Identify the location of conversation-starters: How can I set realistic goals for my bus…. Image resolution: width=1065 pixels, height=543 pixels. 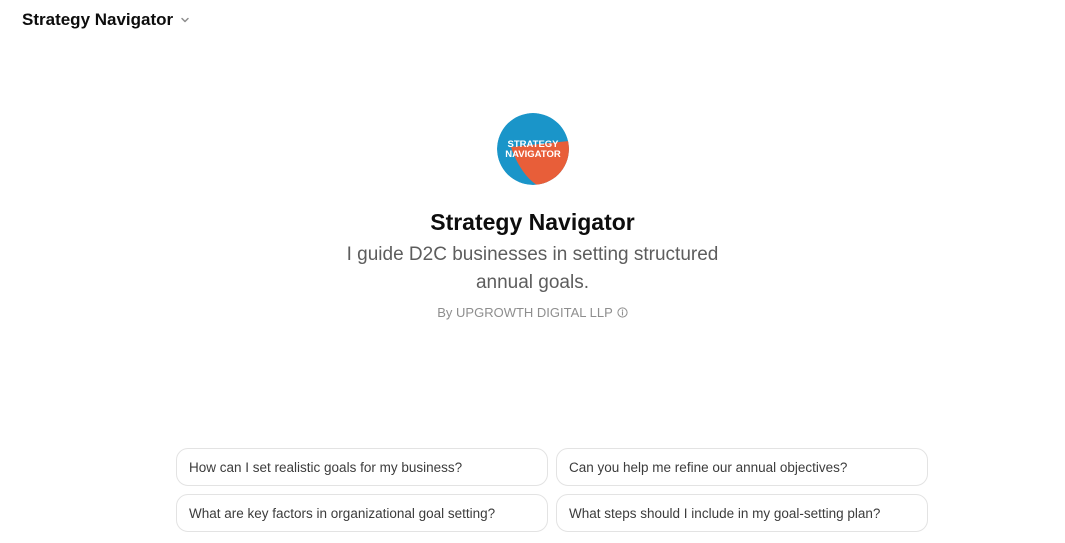
(552, 490).